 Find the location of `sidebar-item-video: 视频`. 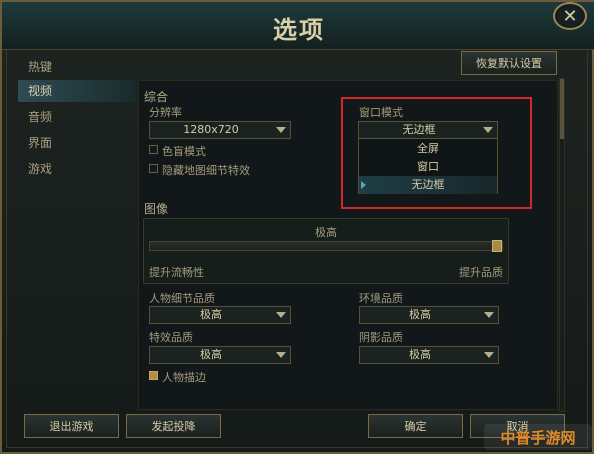

sidebar-item-video: 视频 is located at coordinates (77, 91).